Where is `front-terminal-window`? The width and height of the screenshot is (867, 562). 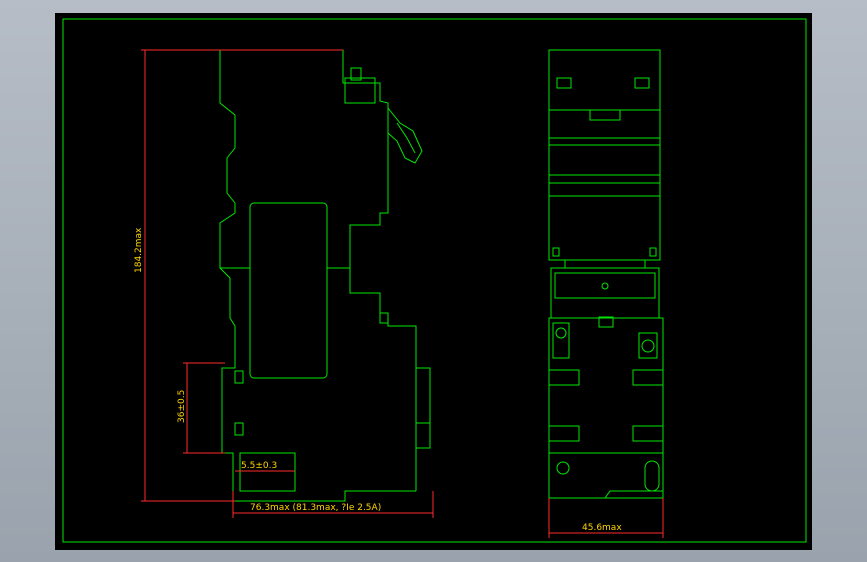 front-terminal-window is located at coordinates (605, 285).